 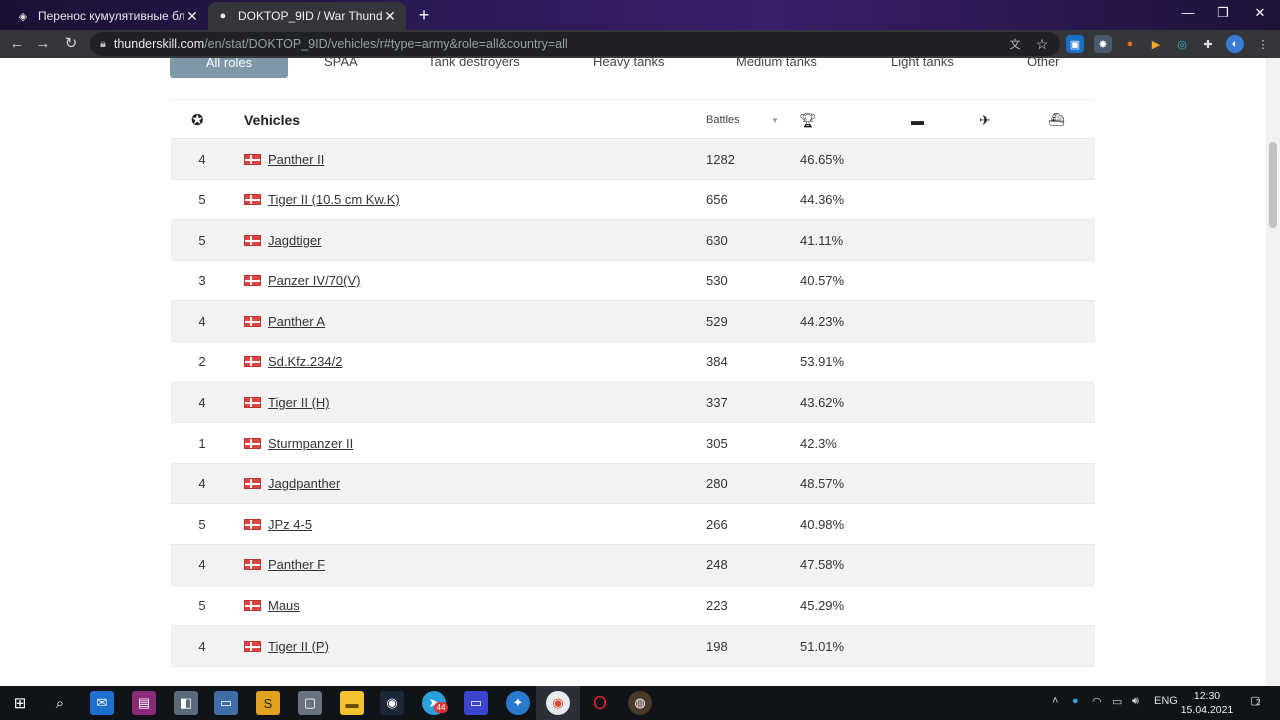 I want to click on menu-kebab-icon: ⋮, so click(x=1263, y=44).